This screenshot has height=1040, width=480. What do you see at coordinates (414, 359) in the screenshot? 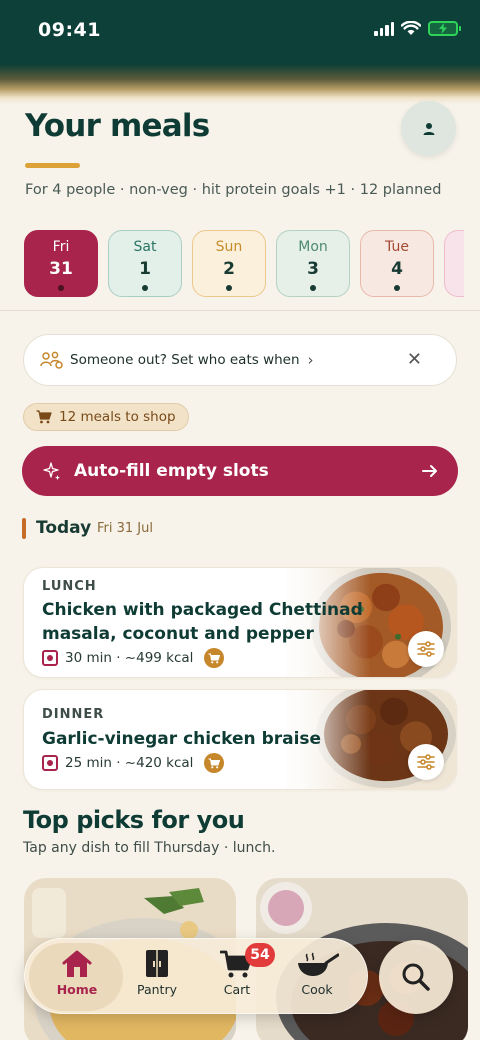
I see `close-icon: ✕` at bounding box center [414, 359].